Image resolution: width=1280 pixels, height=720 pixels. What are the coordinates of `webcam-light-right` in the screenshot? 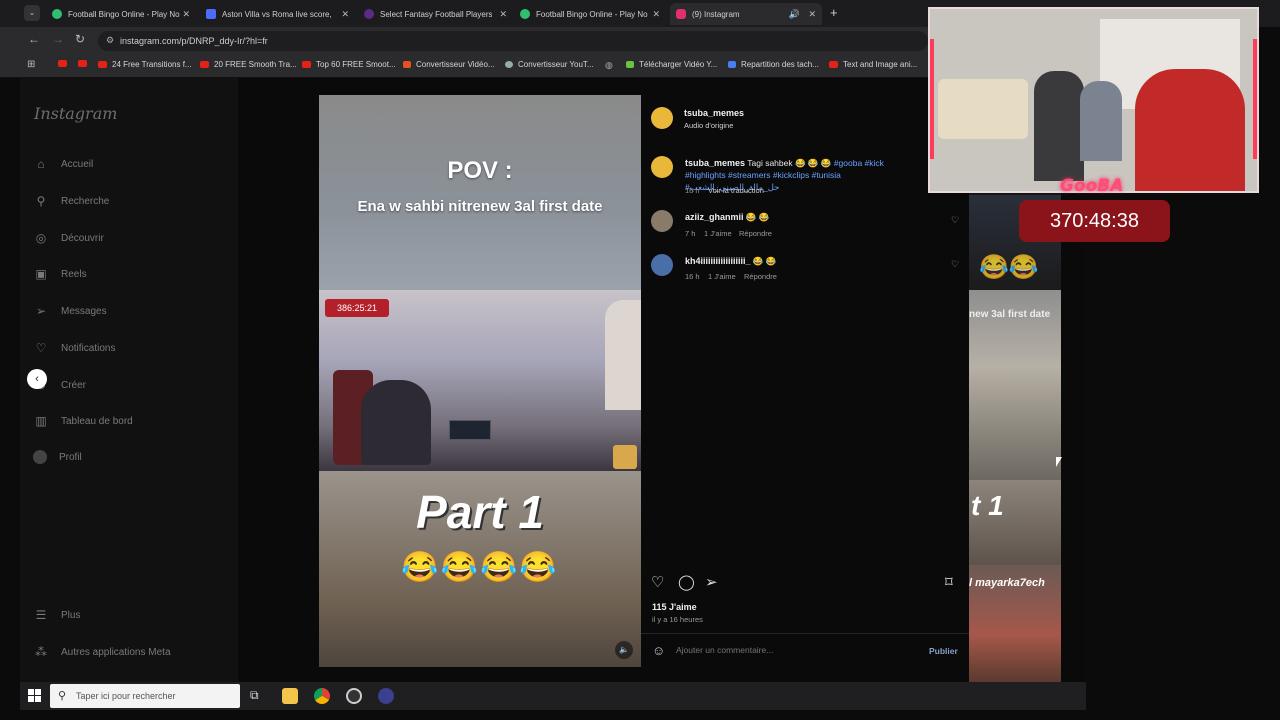 It's located at (1255, 99).